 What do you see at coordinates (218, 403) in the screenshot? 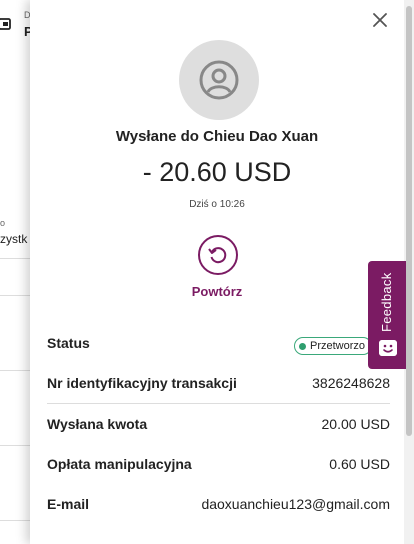
I see `row-divider` at bounding box center [218, 403].